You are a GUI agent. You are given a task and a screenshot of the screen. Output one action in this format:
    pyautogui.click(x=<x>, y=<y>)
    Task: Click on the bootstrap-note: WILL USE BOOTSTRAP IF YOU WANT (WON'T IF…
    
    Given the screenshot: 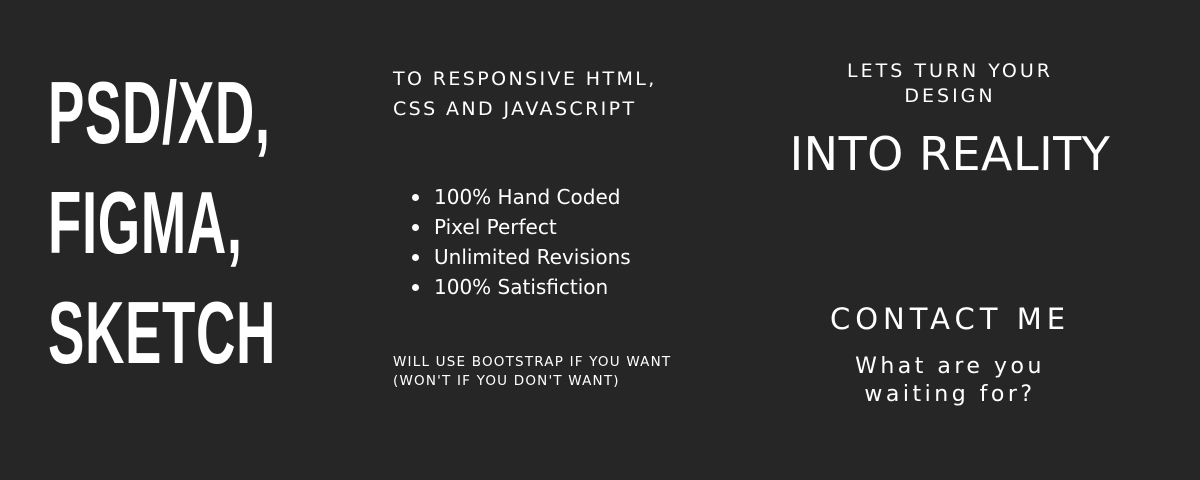 What is the action you would take?
    pyautogui.click(x=573, y=372)
    